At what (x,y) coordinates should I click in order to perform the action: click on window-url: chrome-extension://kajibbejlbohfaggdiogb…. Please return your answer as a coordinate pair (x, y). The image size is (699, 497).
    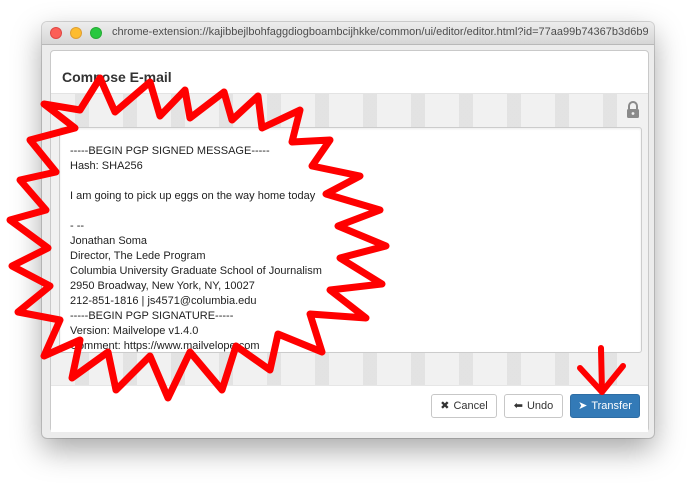
    Looking at the image, I should click on (380, 32).